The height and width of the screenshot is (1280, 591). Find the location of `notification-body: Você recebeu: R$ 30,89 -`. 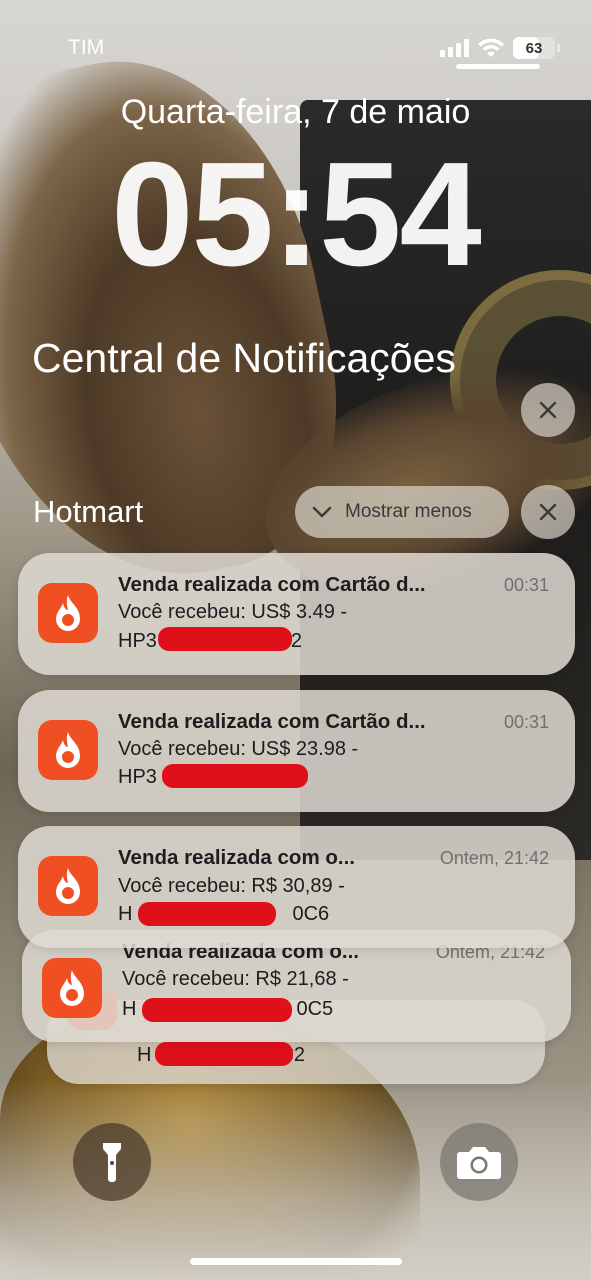

notification-body: Você recebeu: R$ 30,89 - is located at coordinates (231, 886).